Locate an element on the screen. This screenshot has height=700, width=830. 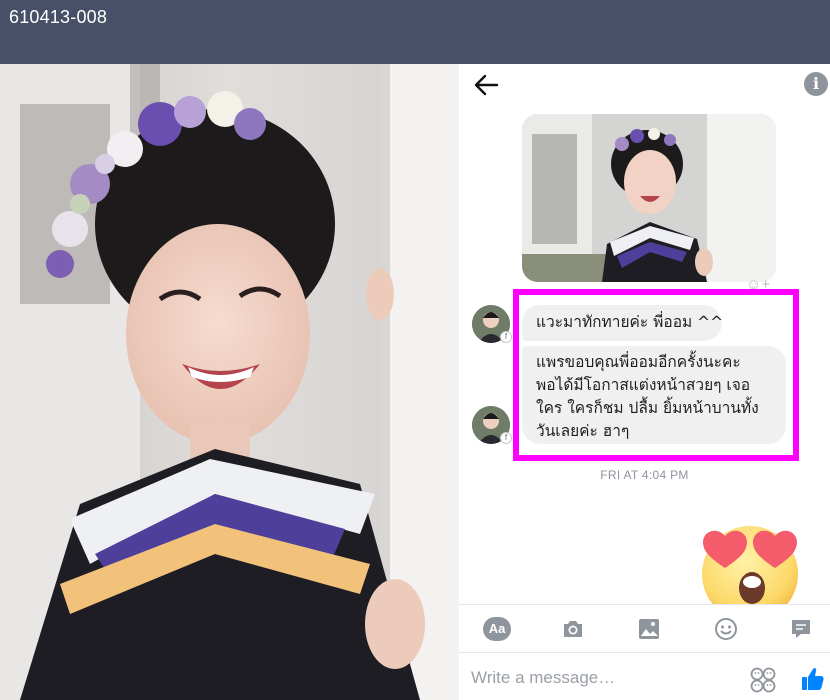
gallery-icon is located at coordinates (649, 629).